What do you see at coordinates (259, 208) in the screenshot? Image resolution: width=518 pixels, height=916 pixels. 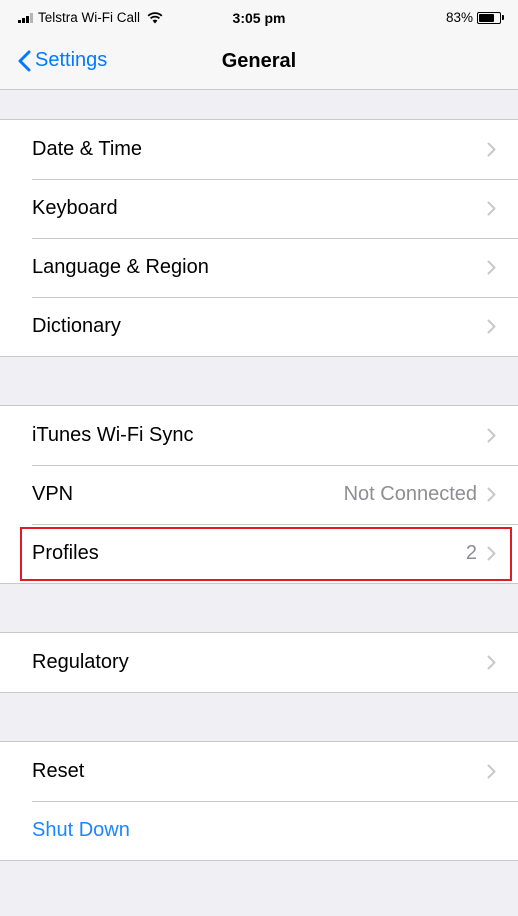 I see `settings-row-keyboard: Keyboard` at bounding box center [259, 208].